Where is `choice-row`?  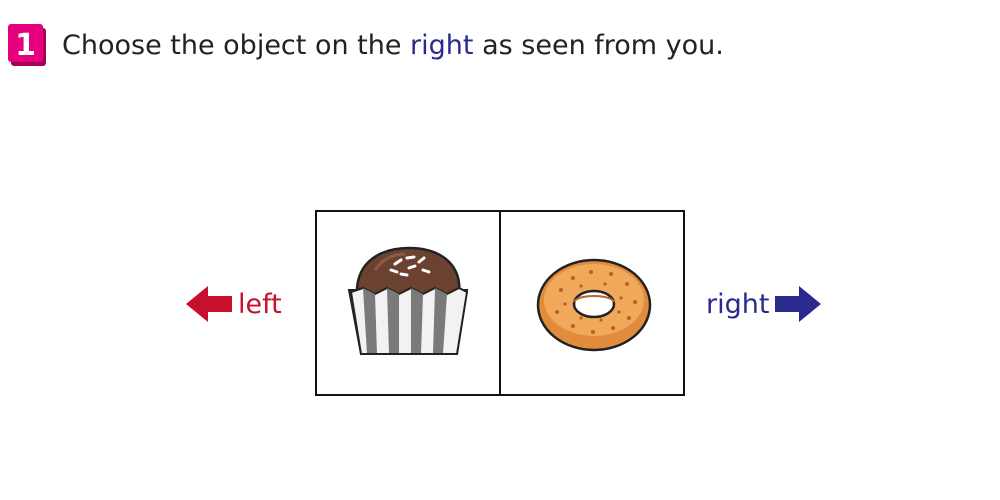 choice-row is located at coordinates (500, 303).